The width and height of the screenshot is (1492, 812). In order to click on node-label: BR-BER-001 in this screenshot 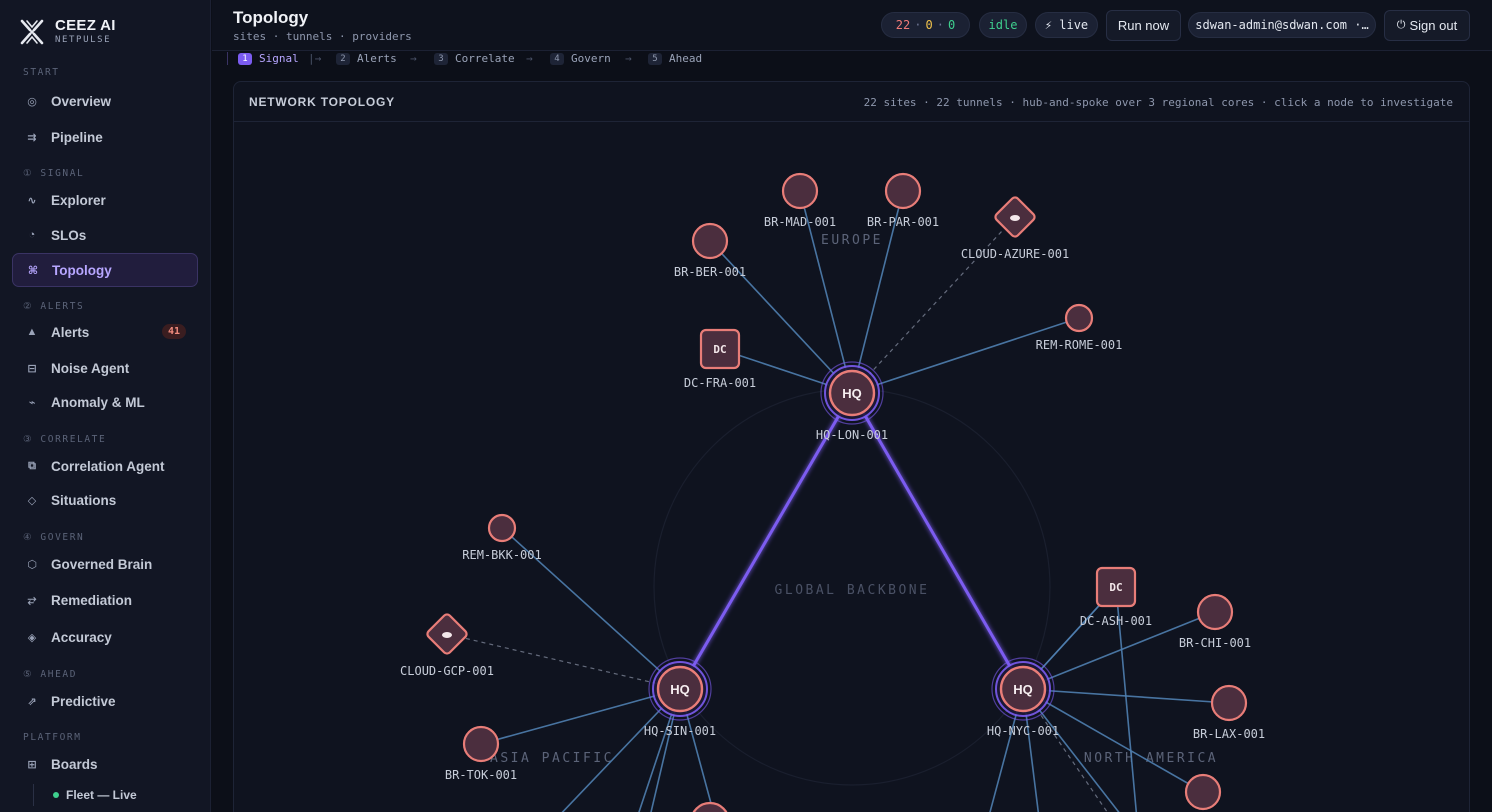, I will do `click(710, 272)`.